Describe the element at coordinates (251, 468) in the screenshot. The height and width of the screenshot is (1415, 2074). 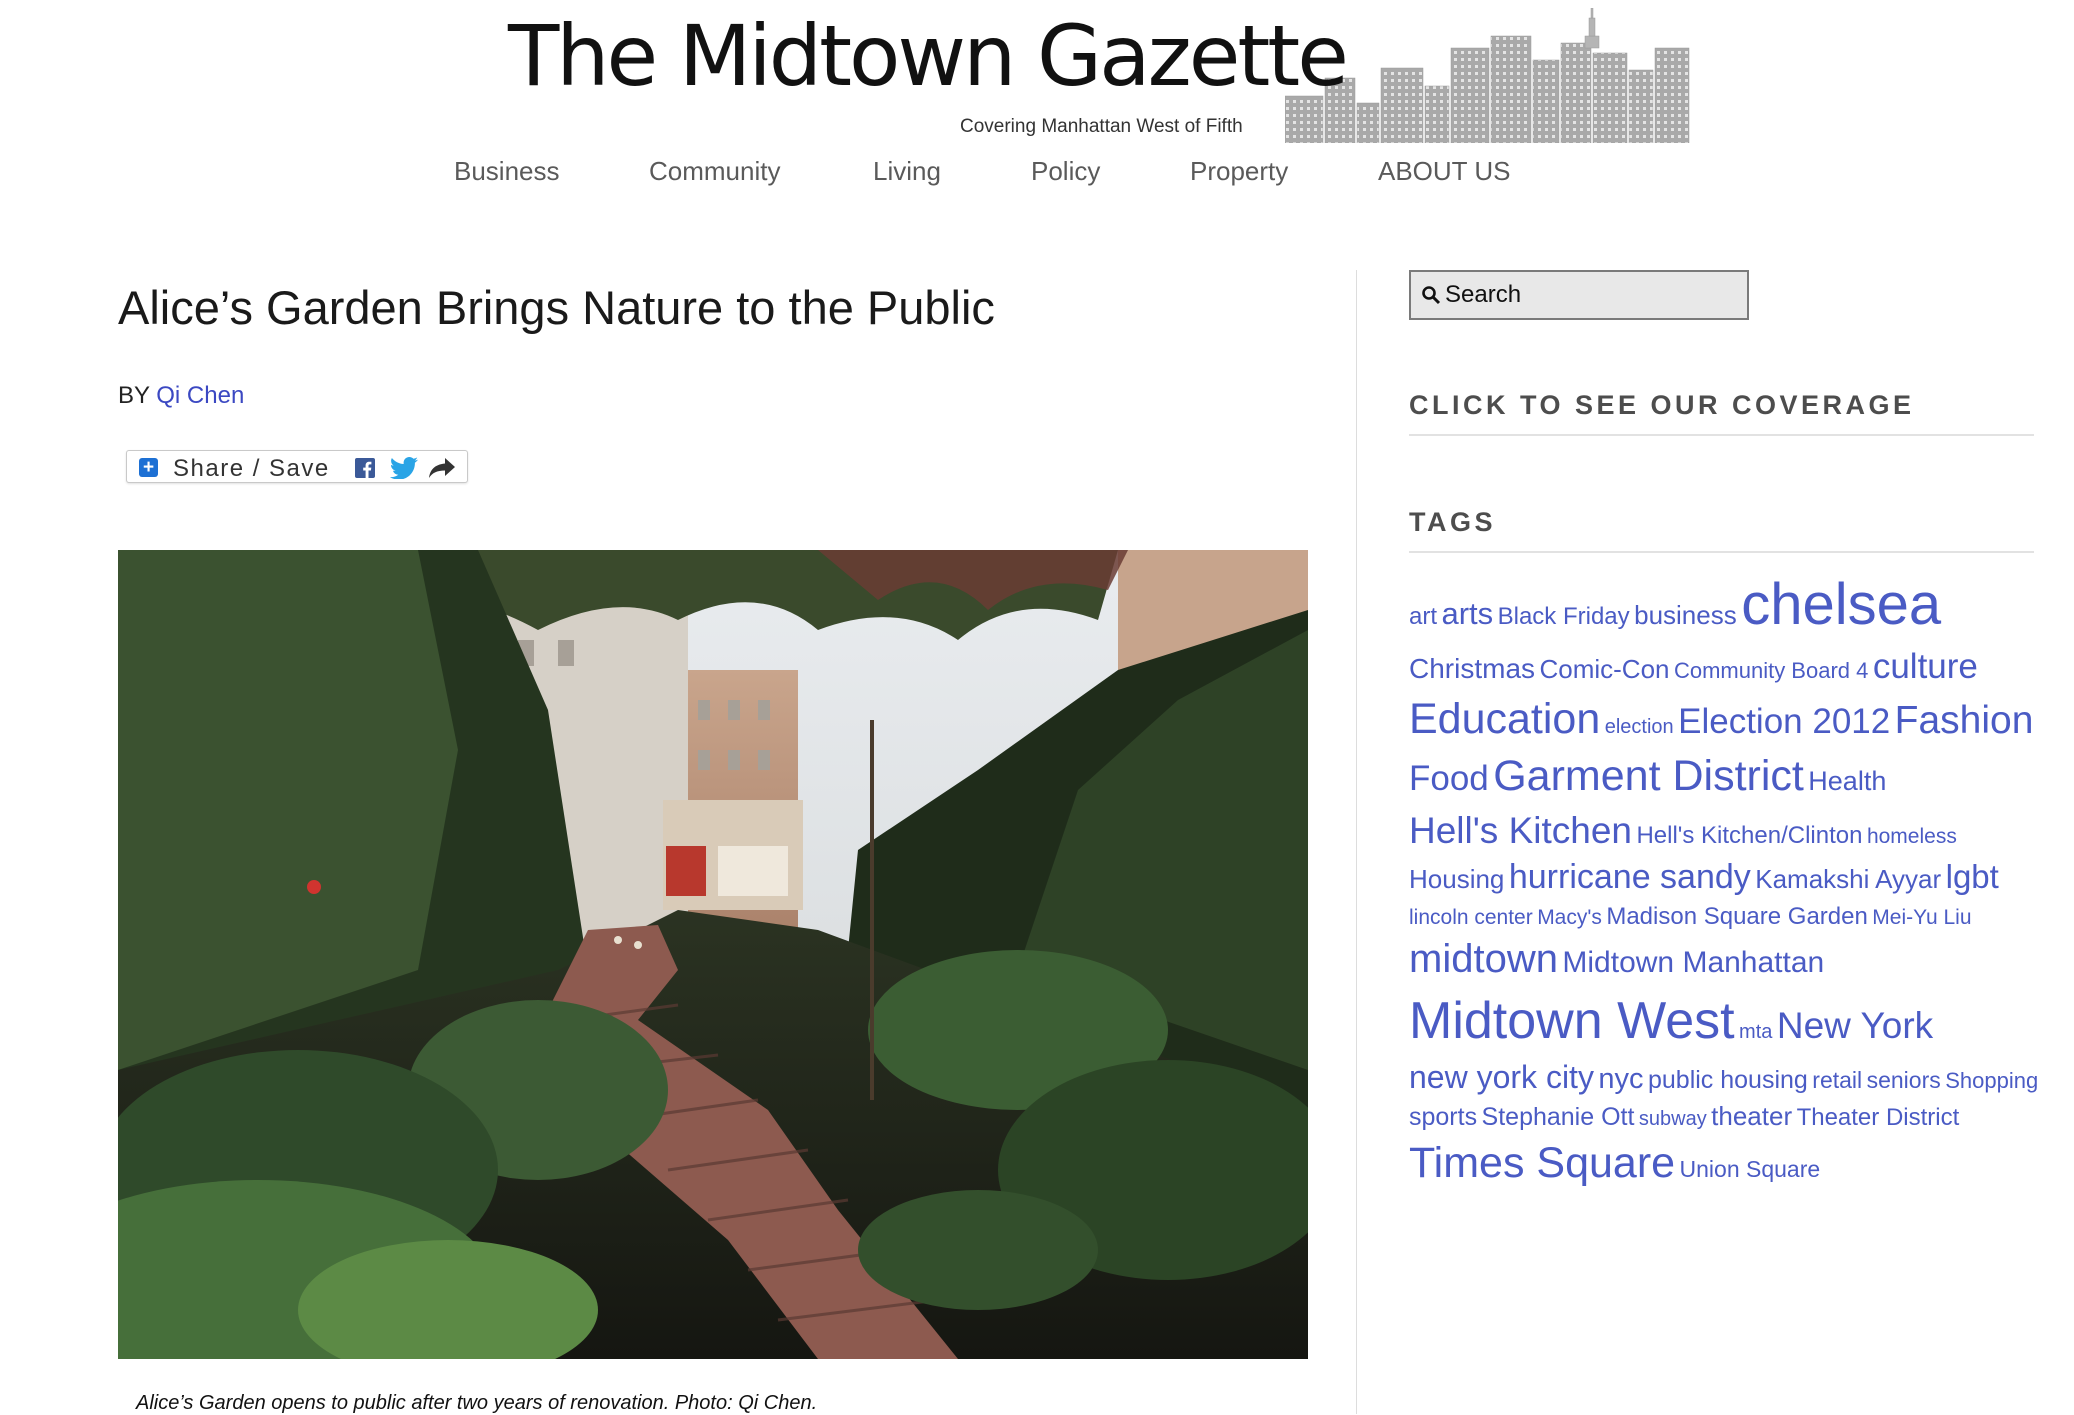
I see `share-save-label: Share / Save` at that location.